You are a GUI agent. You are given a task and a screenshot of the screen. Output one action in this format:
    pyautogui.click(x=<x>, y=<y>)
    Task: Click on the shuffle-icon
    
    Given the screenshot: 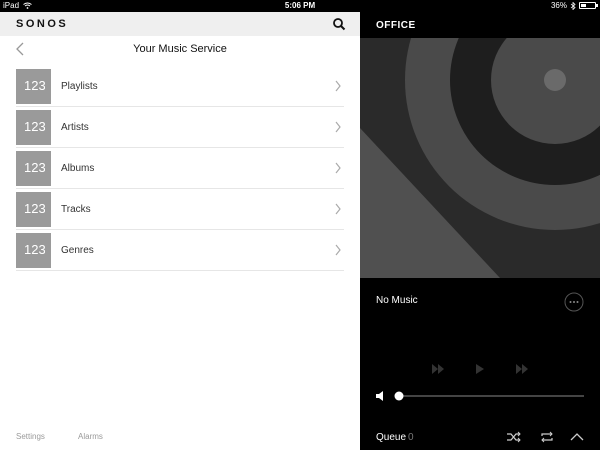 What is the action you would take?
    pyautogui.click(x=514, y=437)
    